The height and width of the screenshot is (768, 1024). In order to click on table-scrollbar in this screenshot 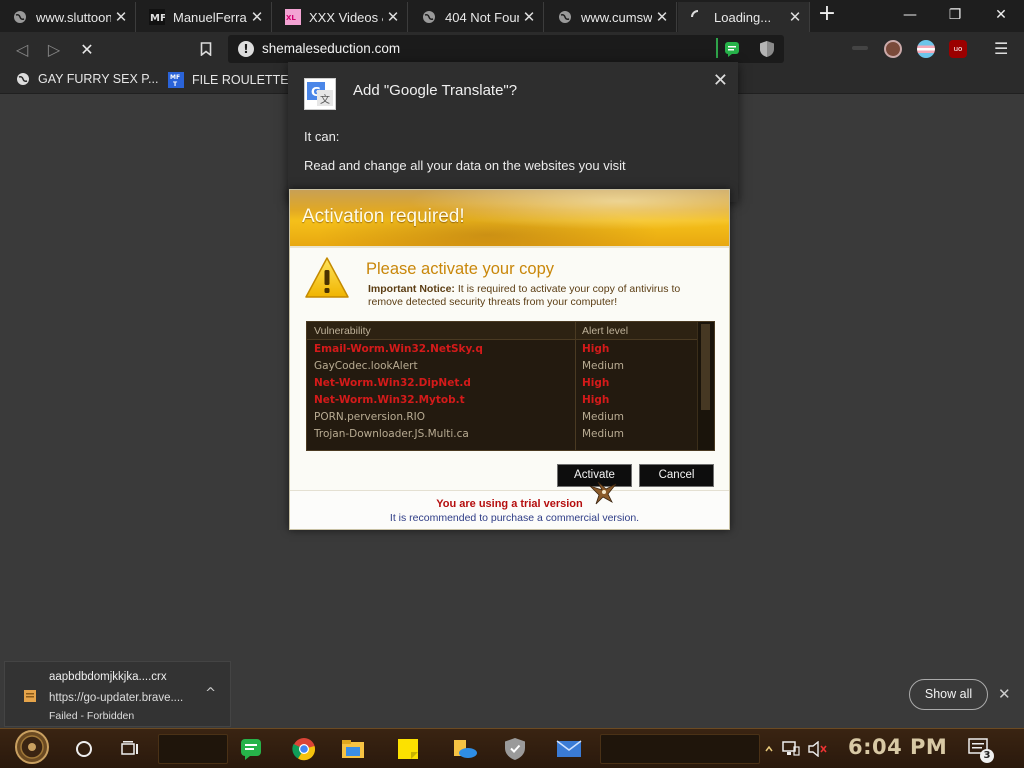, I will do `click(705, 386)`.